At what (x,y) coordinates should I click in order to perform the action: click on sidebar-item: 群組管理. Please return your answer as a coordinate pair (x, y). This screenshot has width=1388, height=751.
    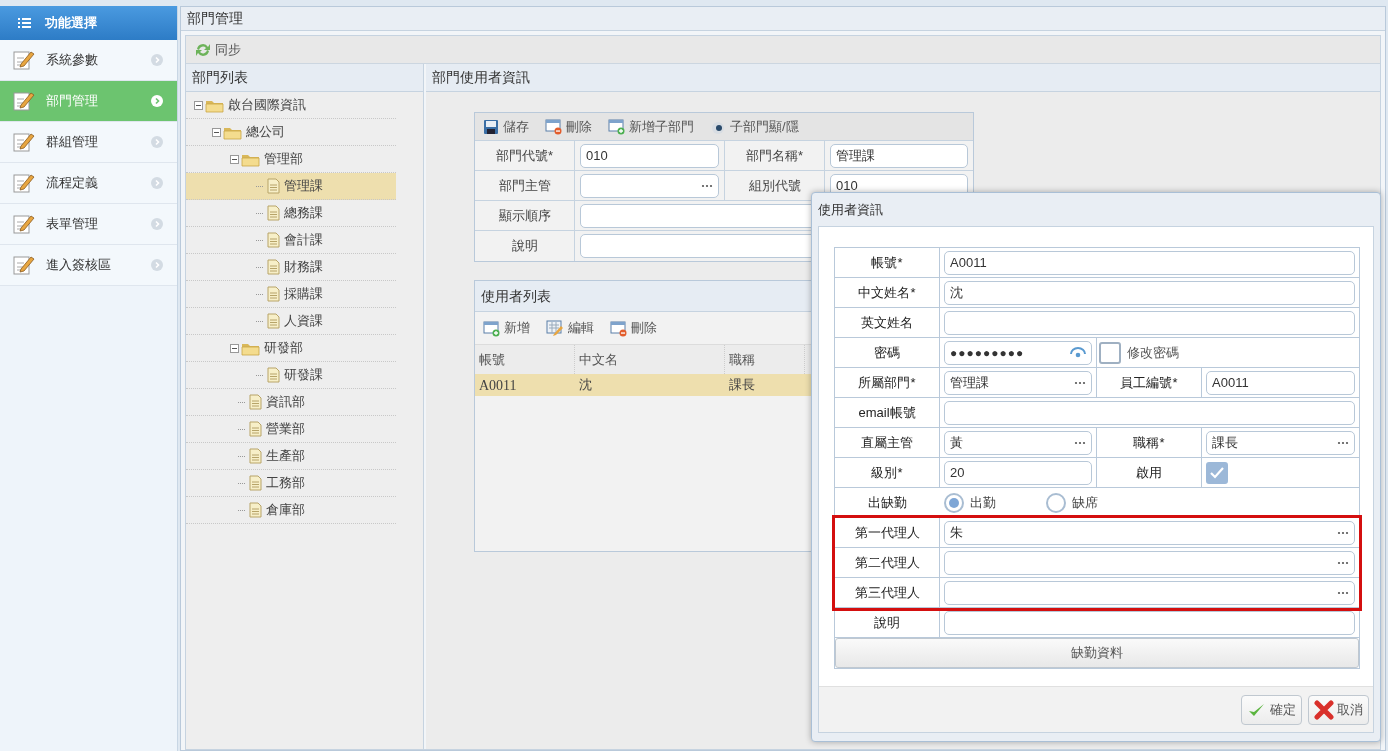
    Looking at the image, I should click on (88, 142).